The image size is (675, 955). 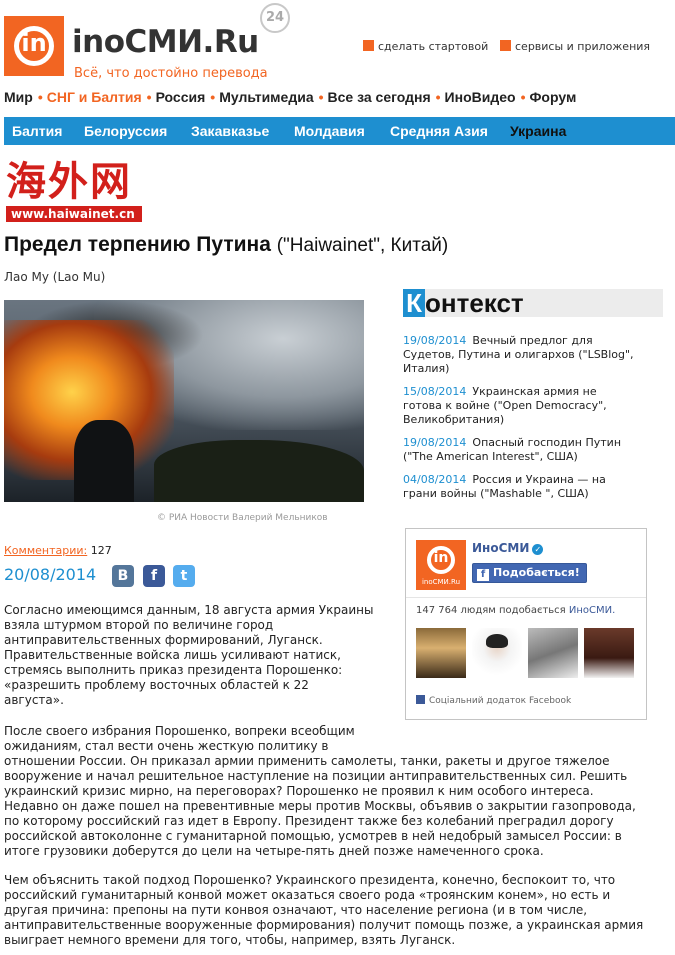 I want to click on subnav-item-ukraine: Украина, so click(x=538, y=131).